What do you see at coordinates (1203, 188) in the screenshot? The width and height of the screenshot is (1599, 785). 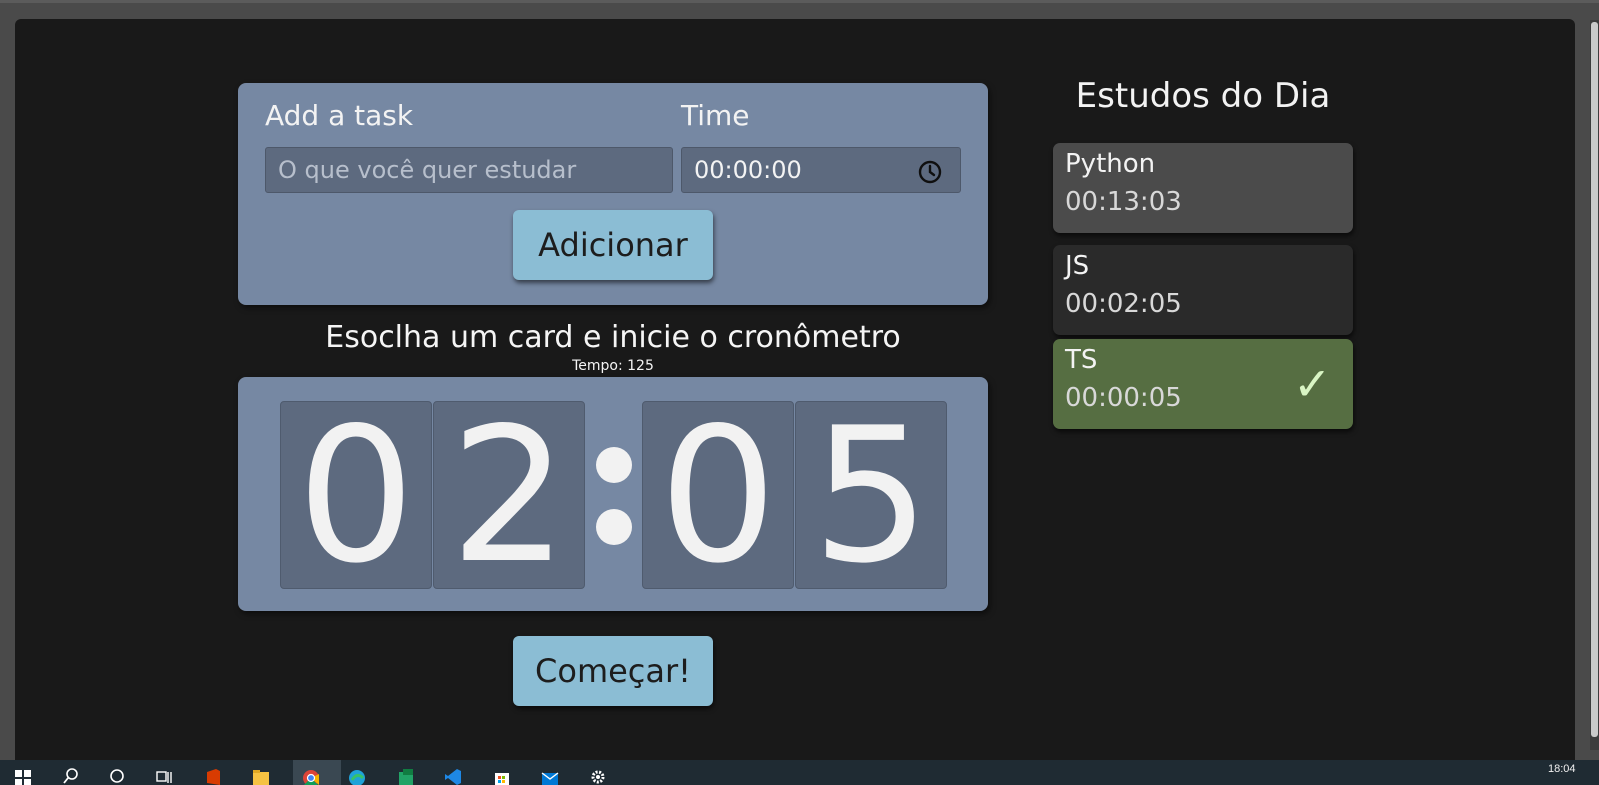 I see `study-card-python: Python 00:13:03` at bounding box center [1203, 188].